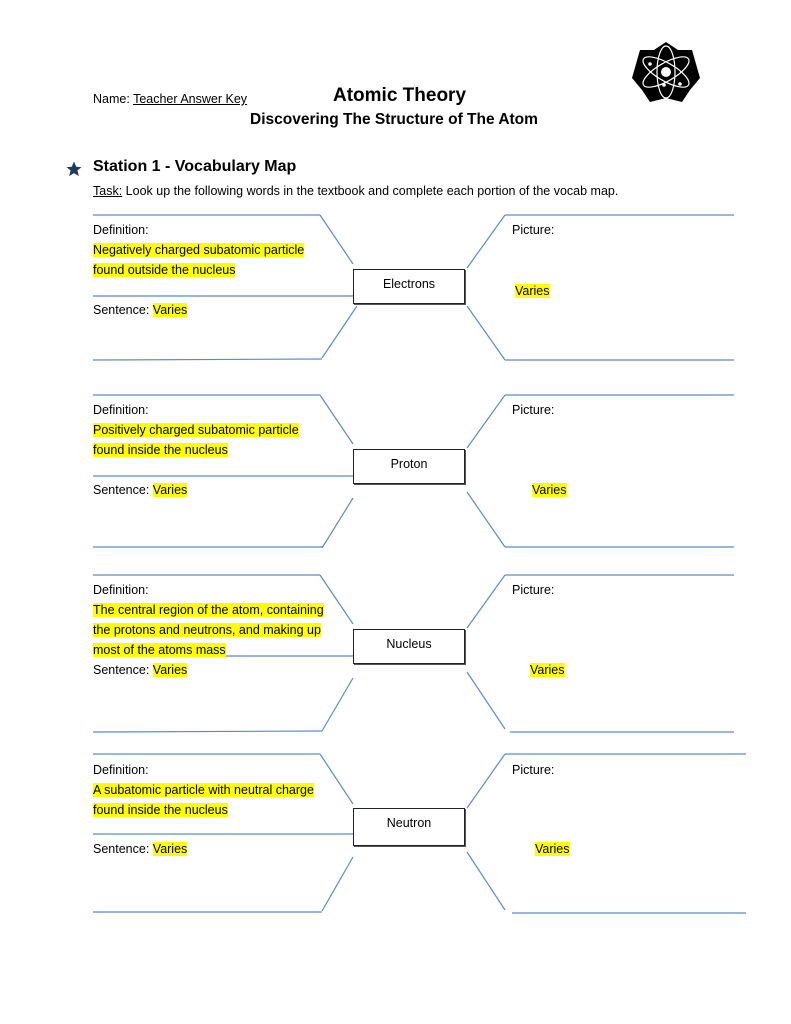 The width and height of the screenshot is (791, 1024). What do you see at coordinates (199, 250) in the screenshot?
I see `definition-line: Negatively charged subatomic particle` at bounding box center [199, 250].